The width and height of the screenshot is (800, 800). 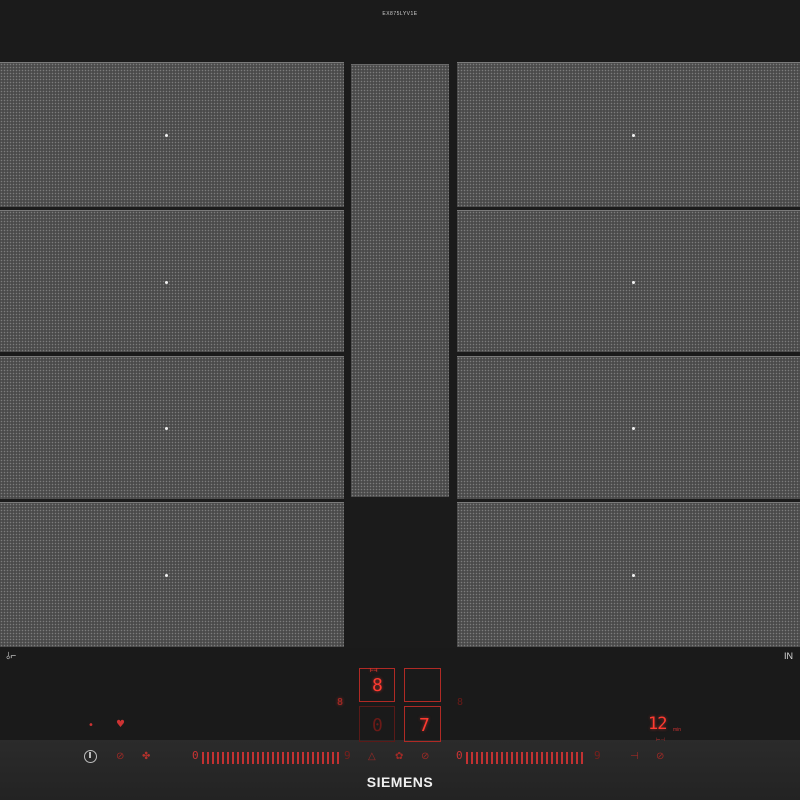 What do you see at coordinates (459, 755) in the screenshot?
I see `right-slider-start: 0` at bounding box center [459, 755].